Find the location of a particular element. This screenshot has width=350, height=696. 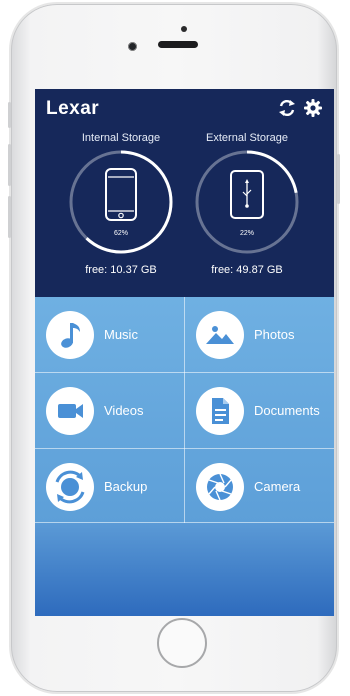

volume-up-button is located at coordinates (9, 165).